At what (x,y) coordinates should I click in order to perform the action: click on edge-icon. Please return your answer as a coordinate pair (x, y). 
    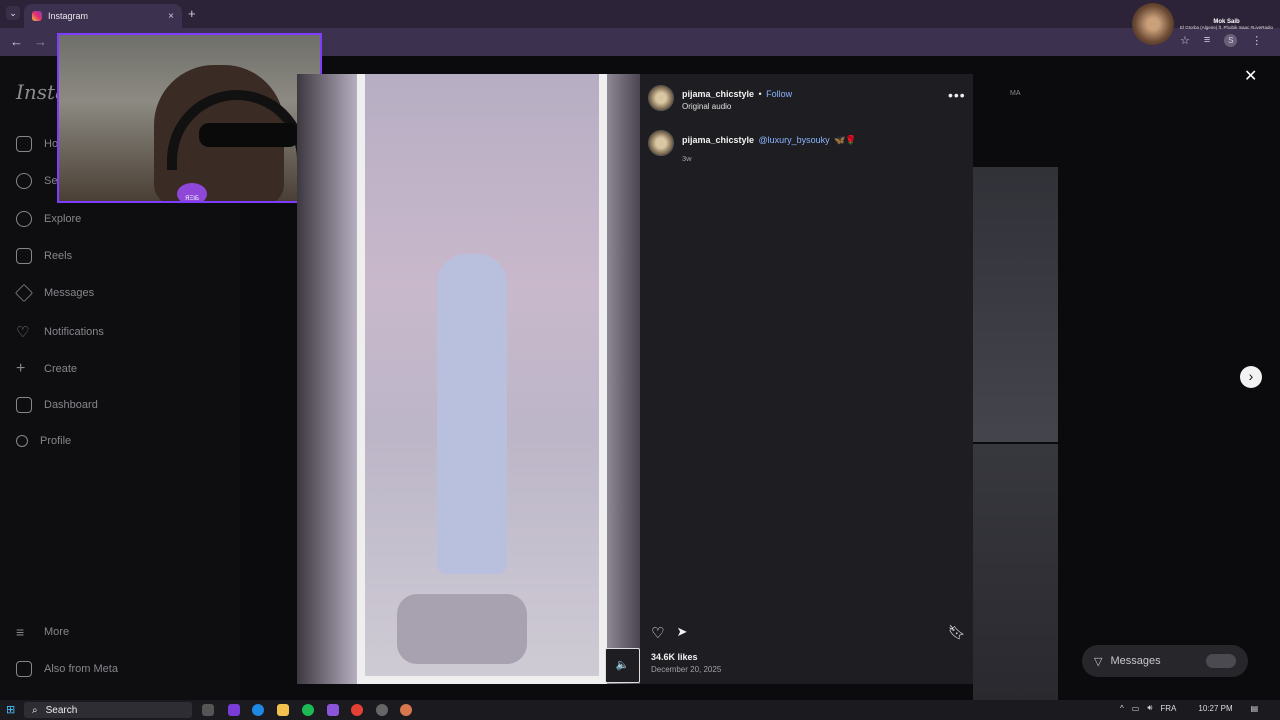
    Looking at the image, I should click on (258, 710).